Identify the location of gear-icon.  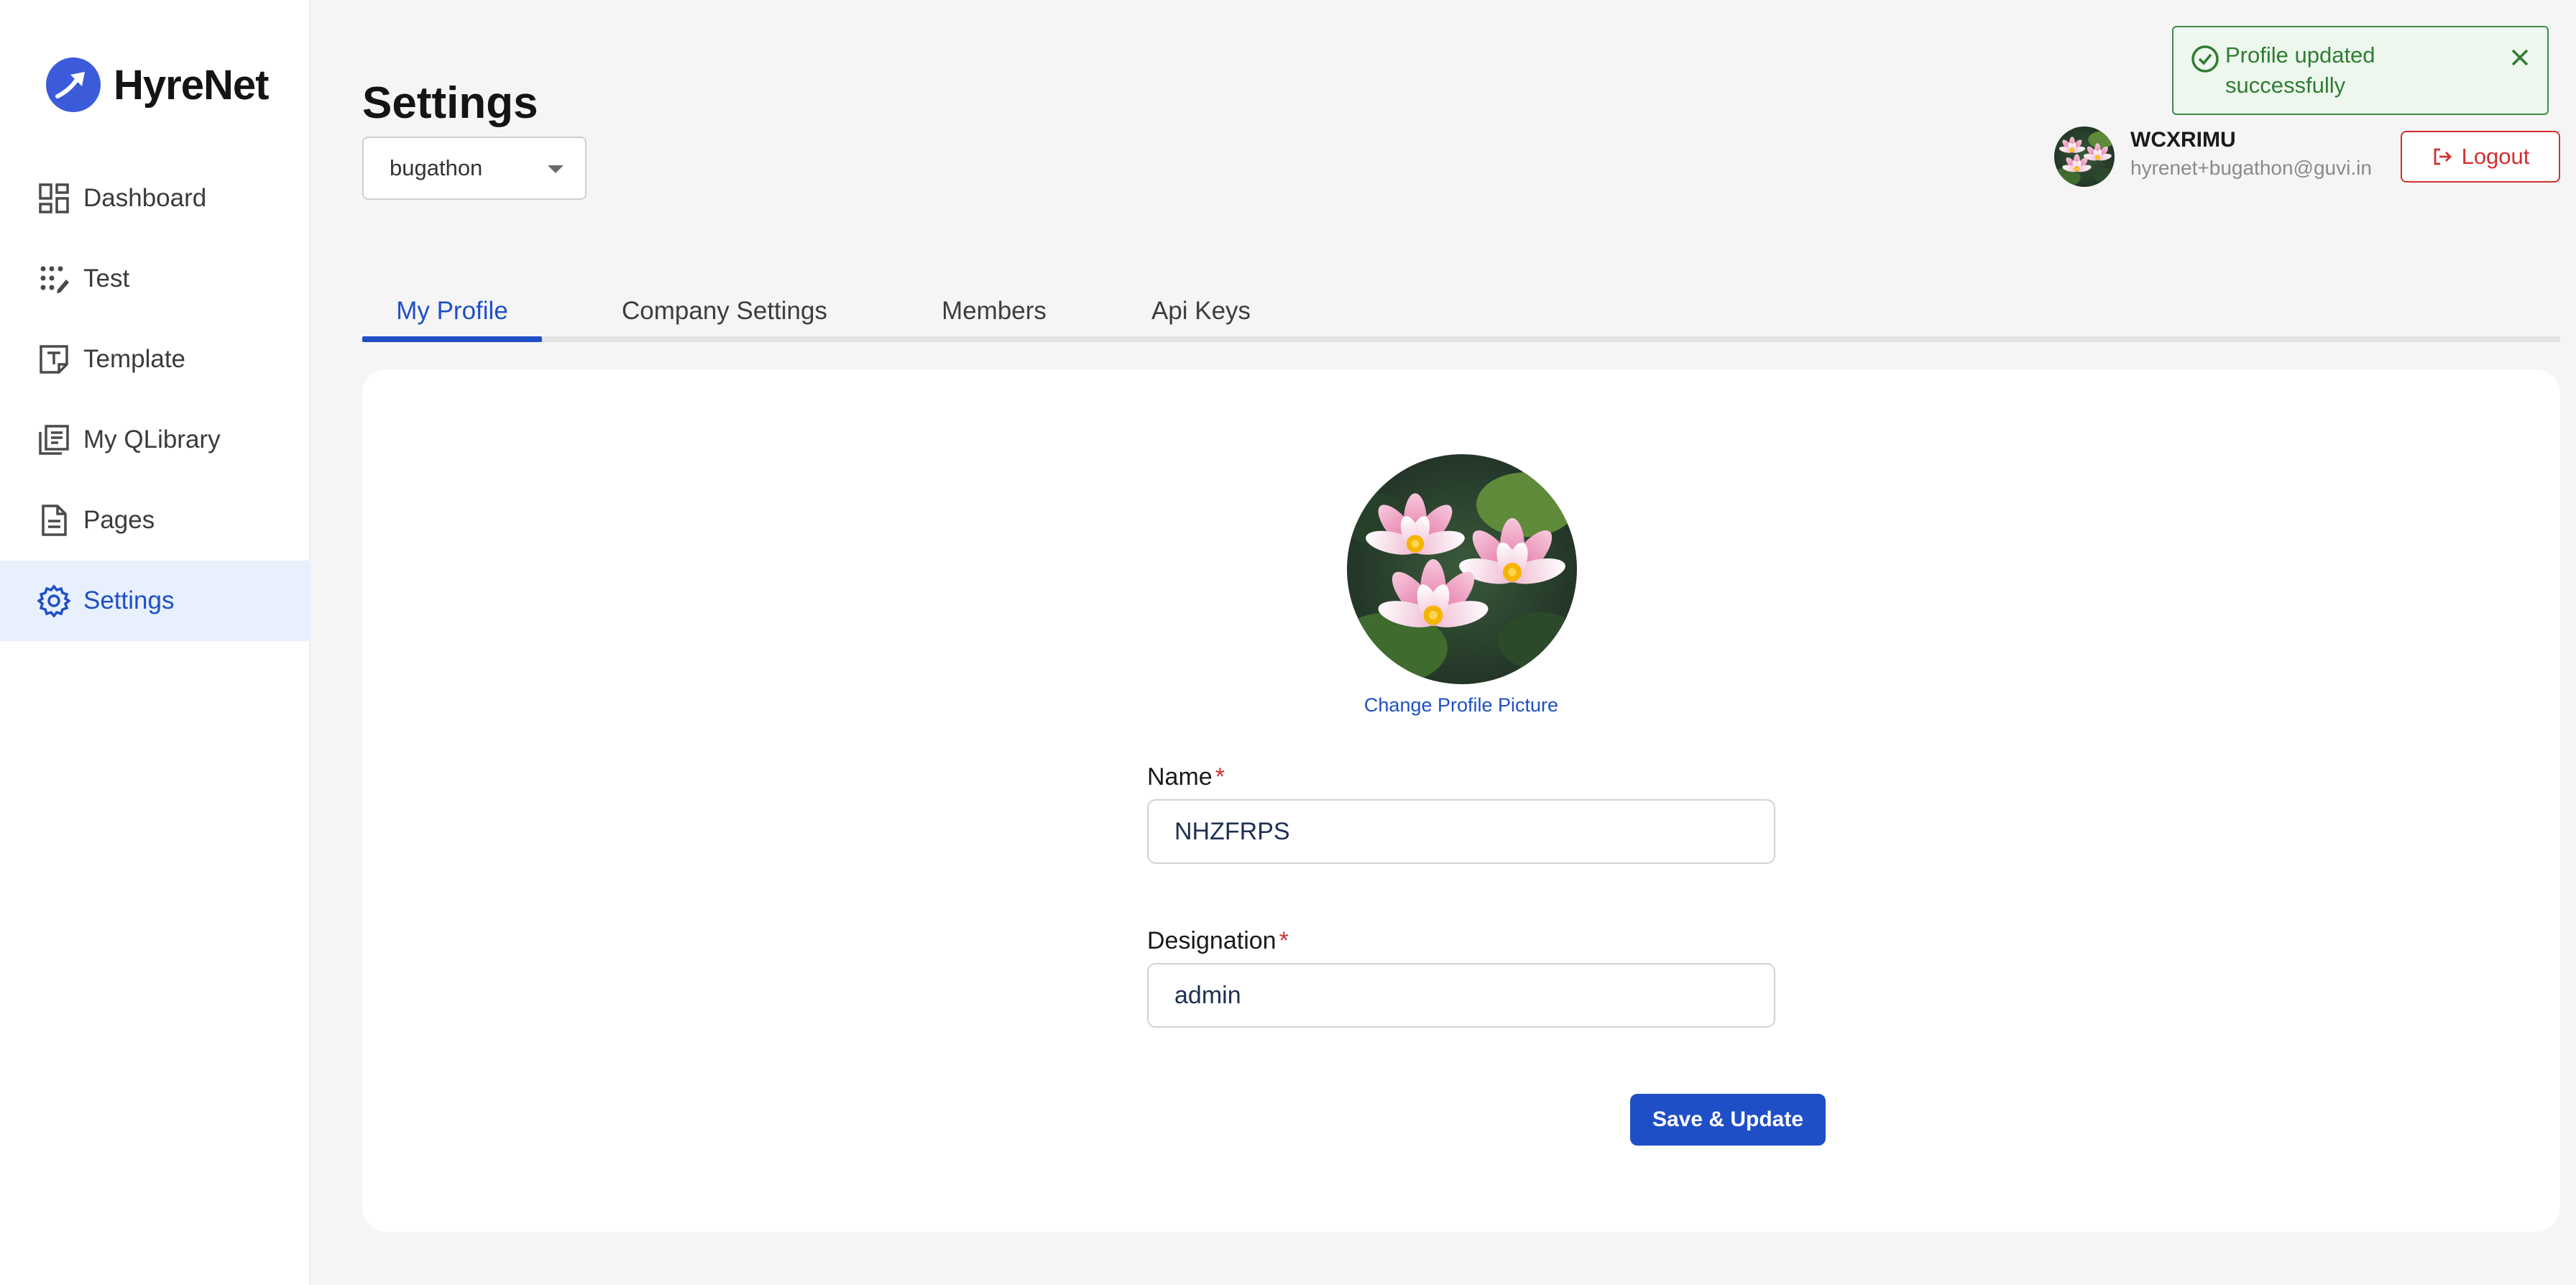
(53, 600).